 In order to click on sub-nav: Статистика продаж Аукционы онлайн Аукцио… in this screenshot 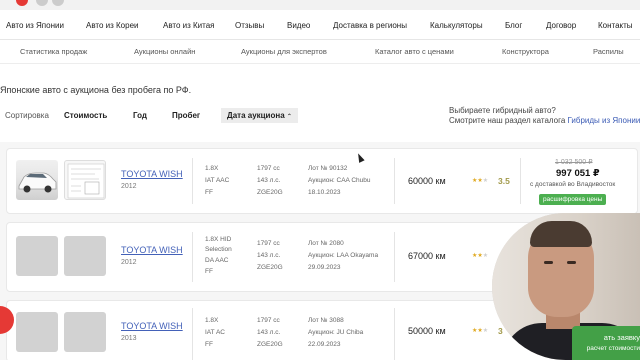, I will do `click(320, 52)`.